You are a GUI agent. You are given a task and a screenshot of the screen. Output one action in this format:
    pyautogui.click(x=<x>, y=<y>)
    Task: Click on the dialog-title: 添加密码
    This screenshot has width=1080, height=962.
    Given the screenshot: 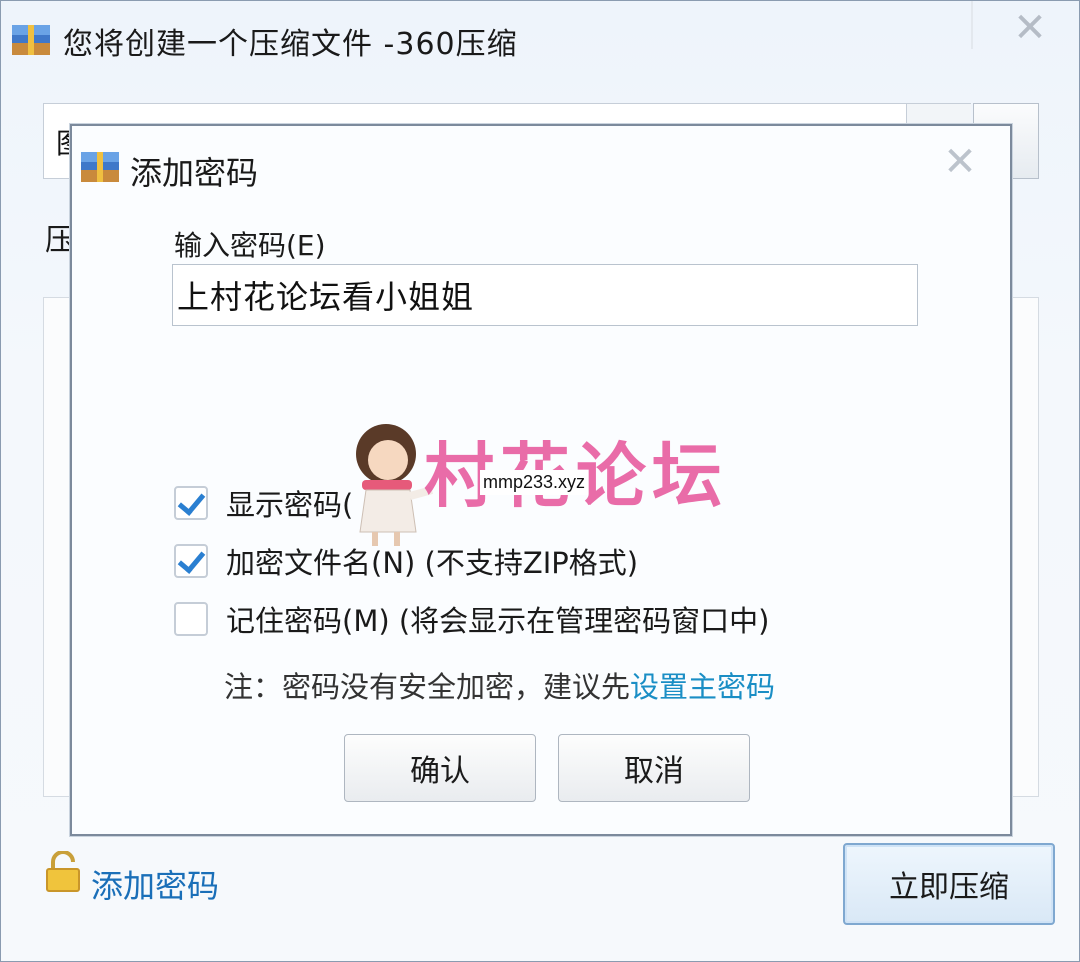 What is the action you would take?
    pyautogui.click(x=194, y=173)
    